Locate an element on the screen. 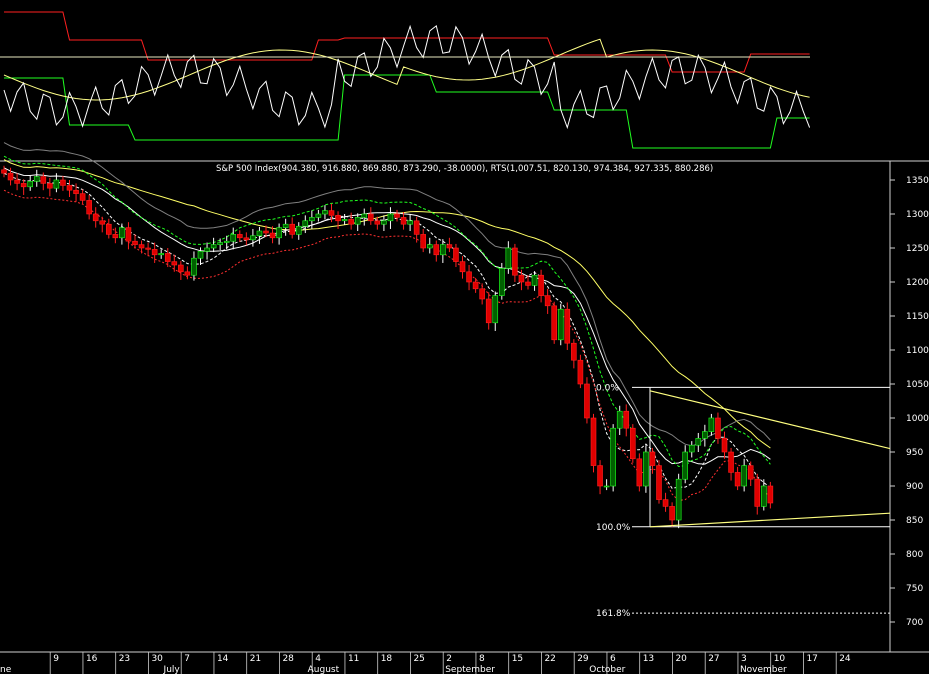 The image size is (929, 674). price-tick-label: 750 is located at coordinates (914, 589).